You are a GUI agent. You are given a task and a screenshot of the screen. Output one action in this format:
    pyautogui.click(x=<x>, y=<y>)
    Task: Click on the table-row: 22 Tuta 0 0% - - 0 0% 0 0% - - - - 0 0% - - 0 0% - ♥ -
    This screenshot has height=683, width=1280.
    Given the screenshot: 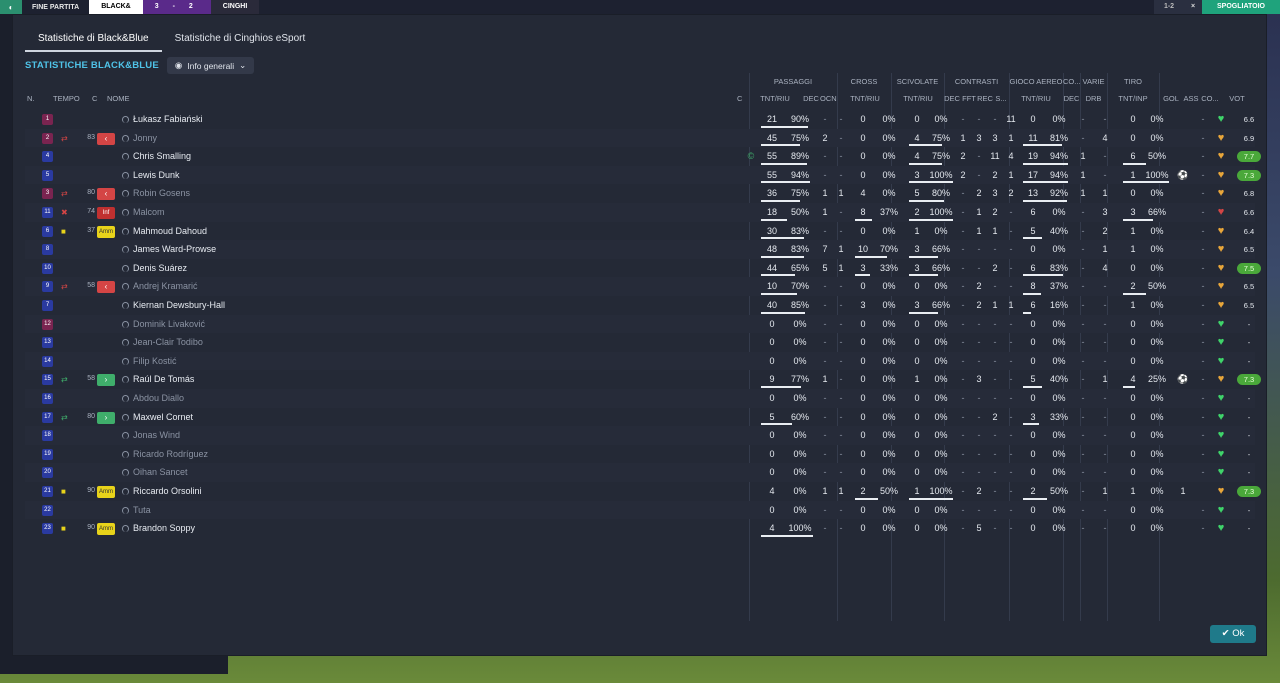 What is the action you would take?
    pyautogui.click(x=640, y=510)
    